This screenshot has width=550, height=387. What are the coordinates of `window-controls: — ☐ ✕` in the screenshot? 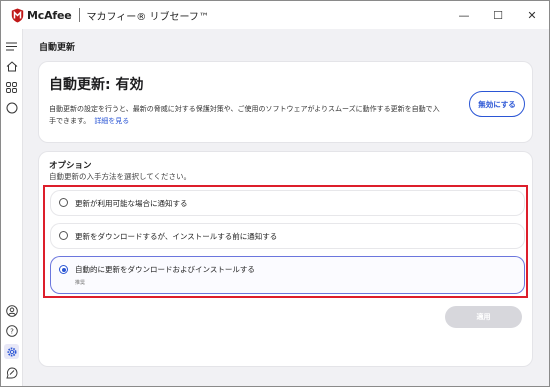 It's located at (498, 15).